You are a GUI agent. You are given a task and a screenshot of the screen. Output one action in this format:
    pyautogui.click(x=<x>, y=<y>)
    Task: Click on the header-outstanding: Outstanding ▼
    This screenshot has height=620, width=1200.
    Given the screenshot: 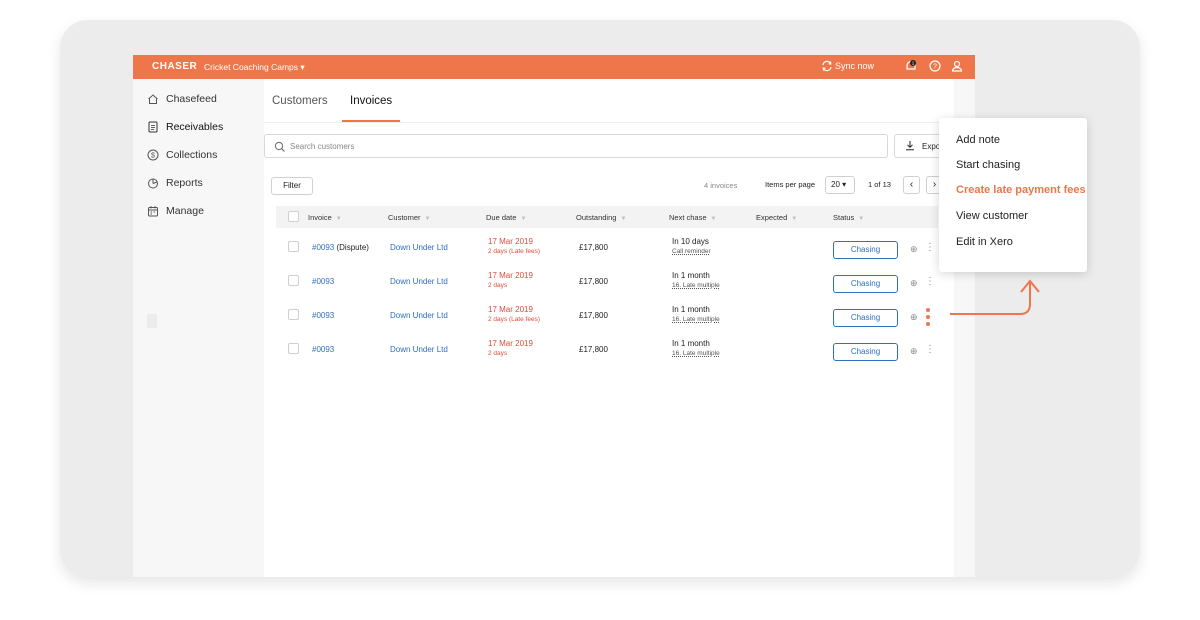 What is the action you would take?
    pyautogui.click(x=601, y=217)
    